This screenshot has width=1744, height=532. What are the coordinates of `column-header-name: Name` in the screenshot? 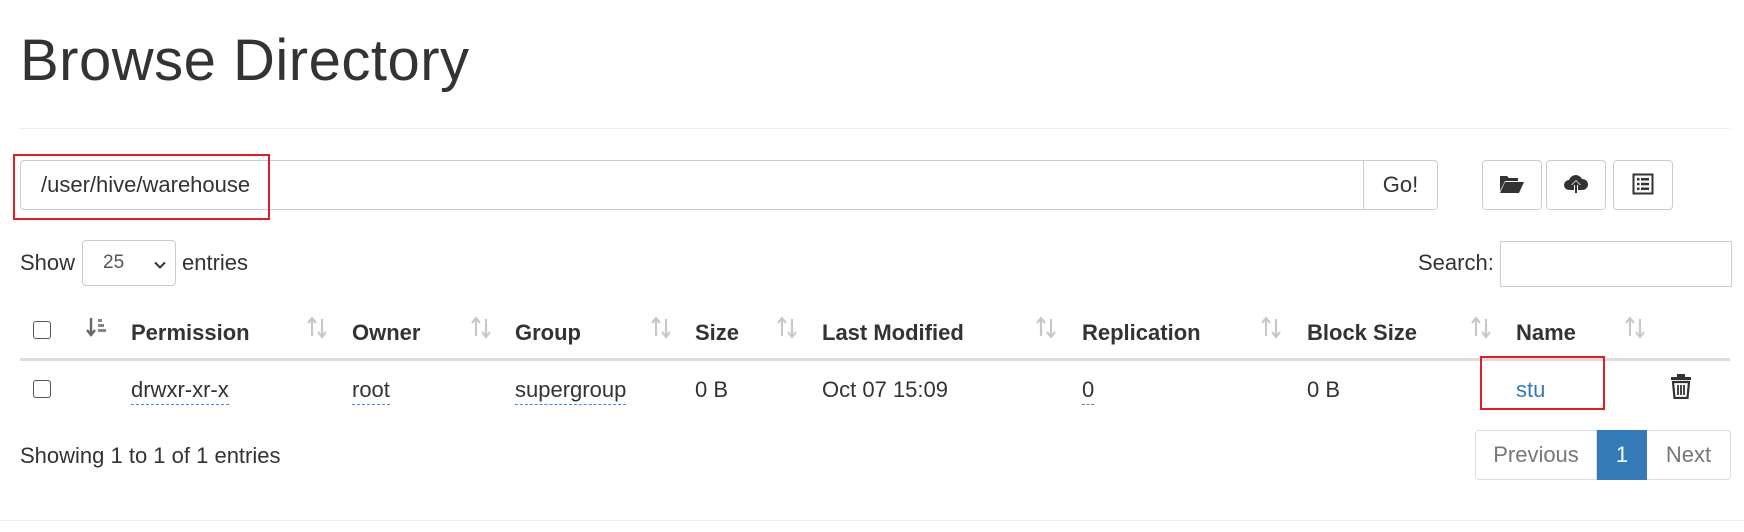 It's located at (1546, 333).